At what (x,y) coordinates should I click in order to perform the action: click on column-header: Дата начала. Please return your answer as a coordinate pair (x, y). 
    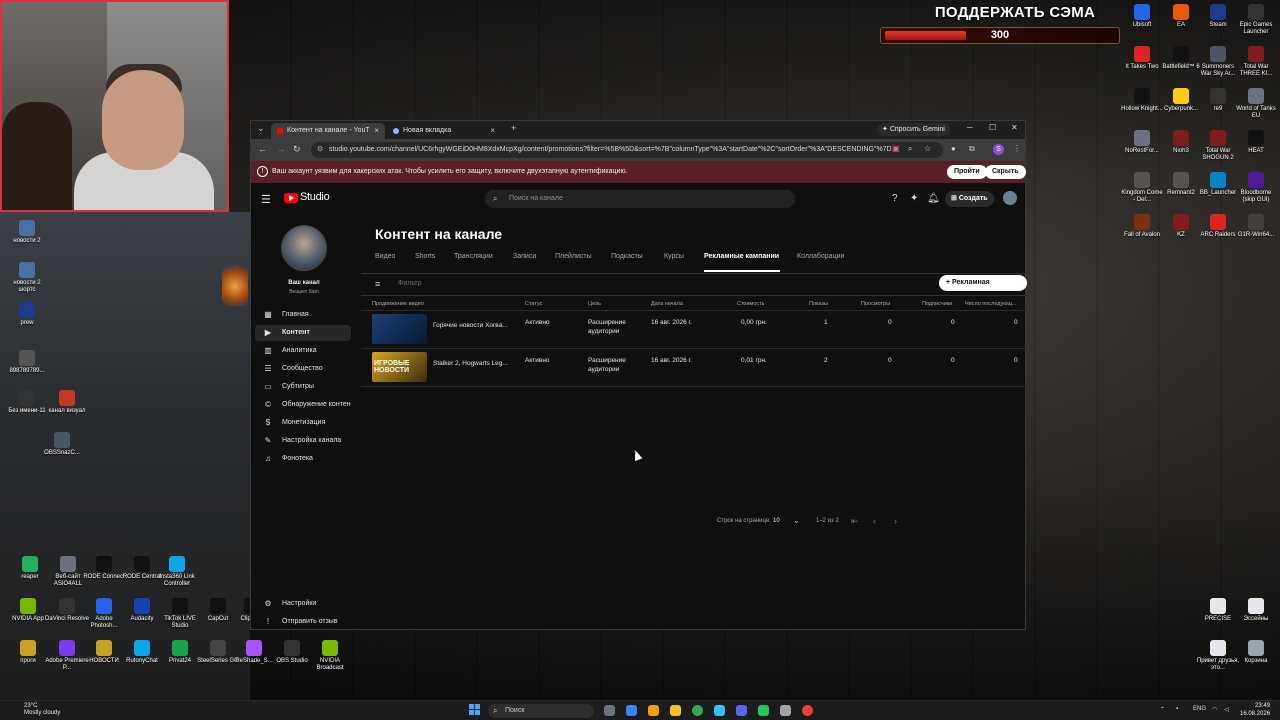
    Looking at the image, I should click on (667, 304).